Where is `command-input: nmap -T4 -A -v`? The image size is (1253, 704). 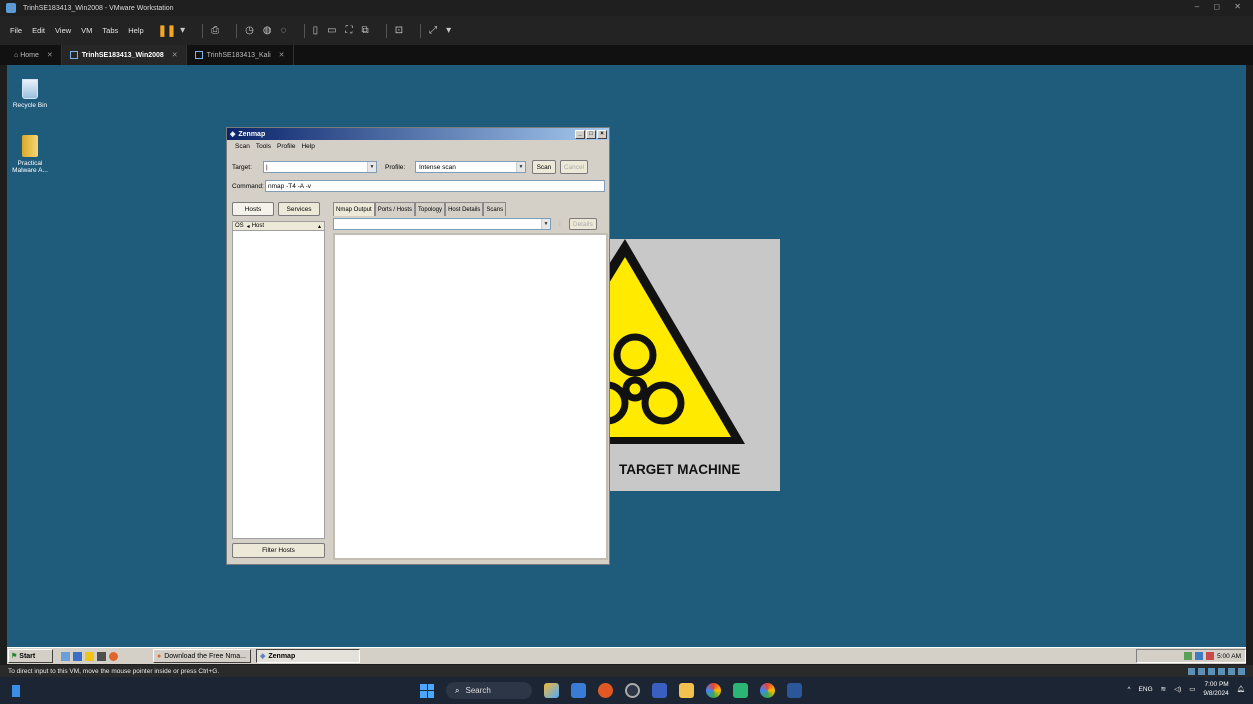
command-input: nmap -T4 -A -v is located at coordinates (435, 186).